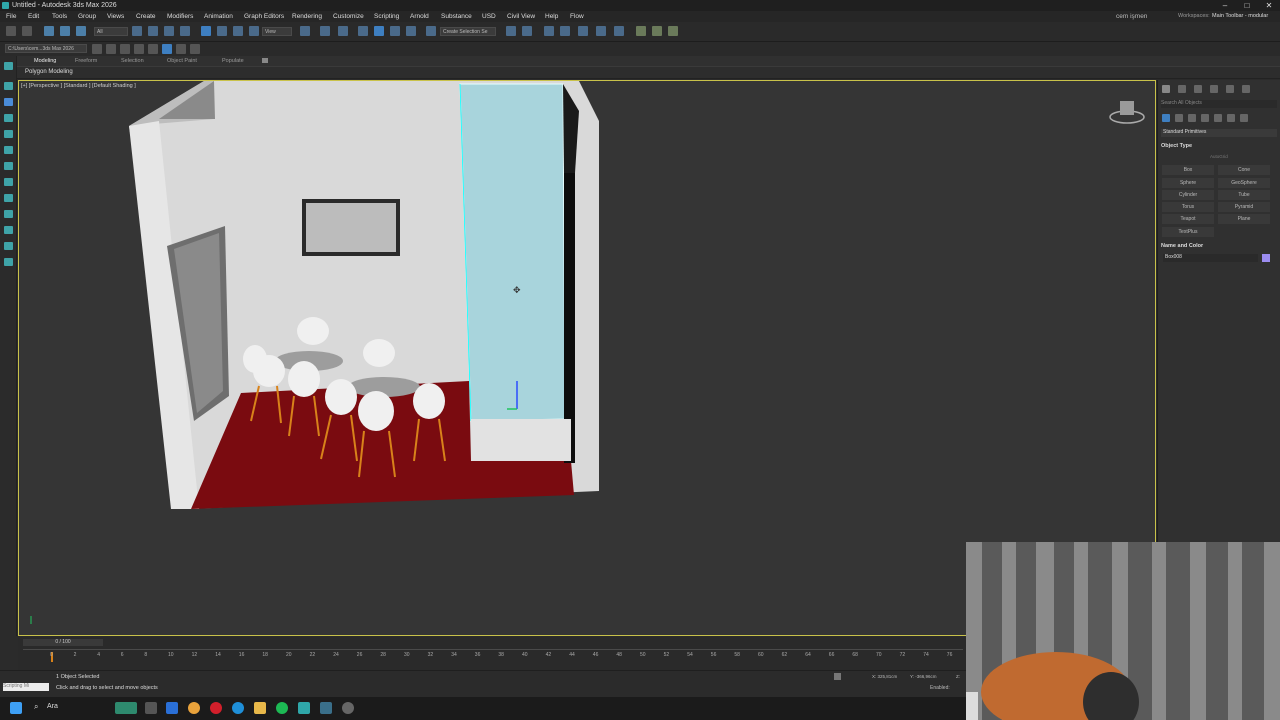 This screenshot has width=1280, height=720. I want to click on display-icon, so click(8, 134).